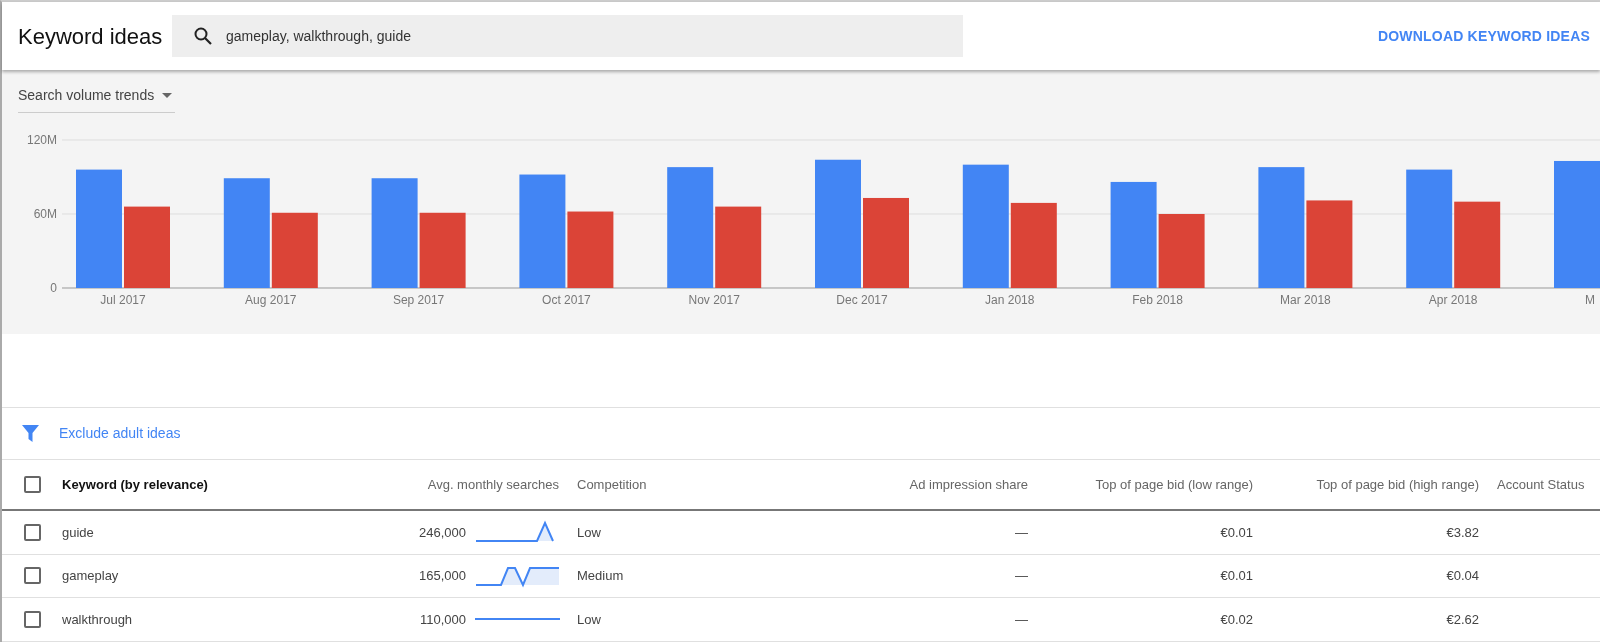 This screenshot has height=642, width=1600. What do you see at coordinates (78, 532) in the screenshot?
I see `keyword-cell-text: guide` at bounding box center [78, 532].